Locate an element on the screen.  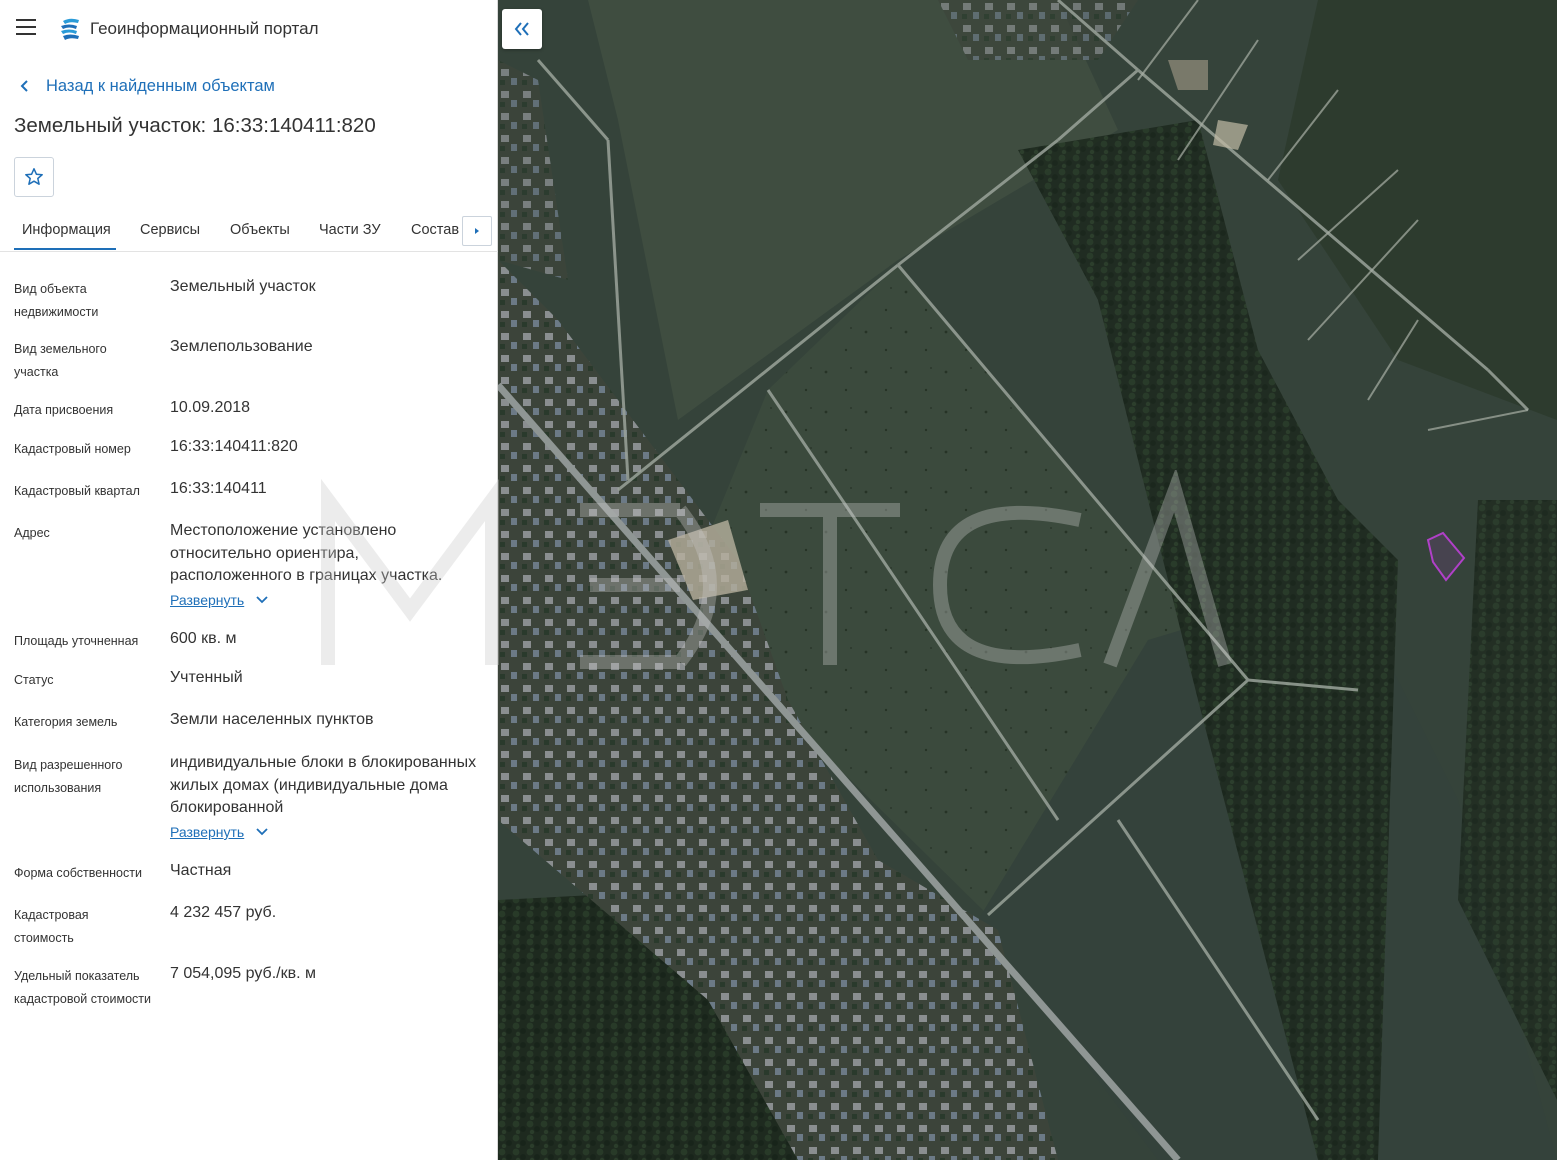
back-to-results-link: Назад к найденным объектам is located at coordinates (144, 86).